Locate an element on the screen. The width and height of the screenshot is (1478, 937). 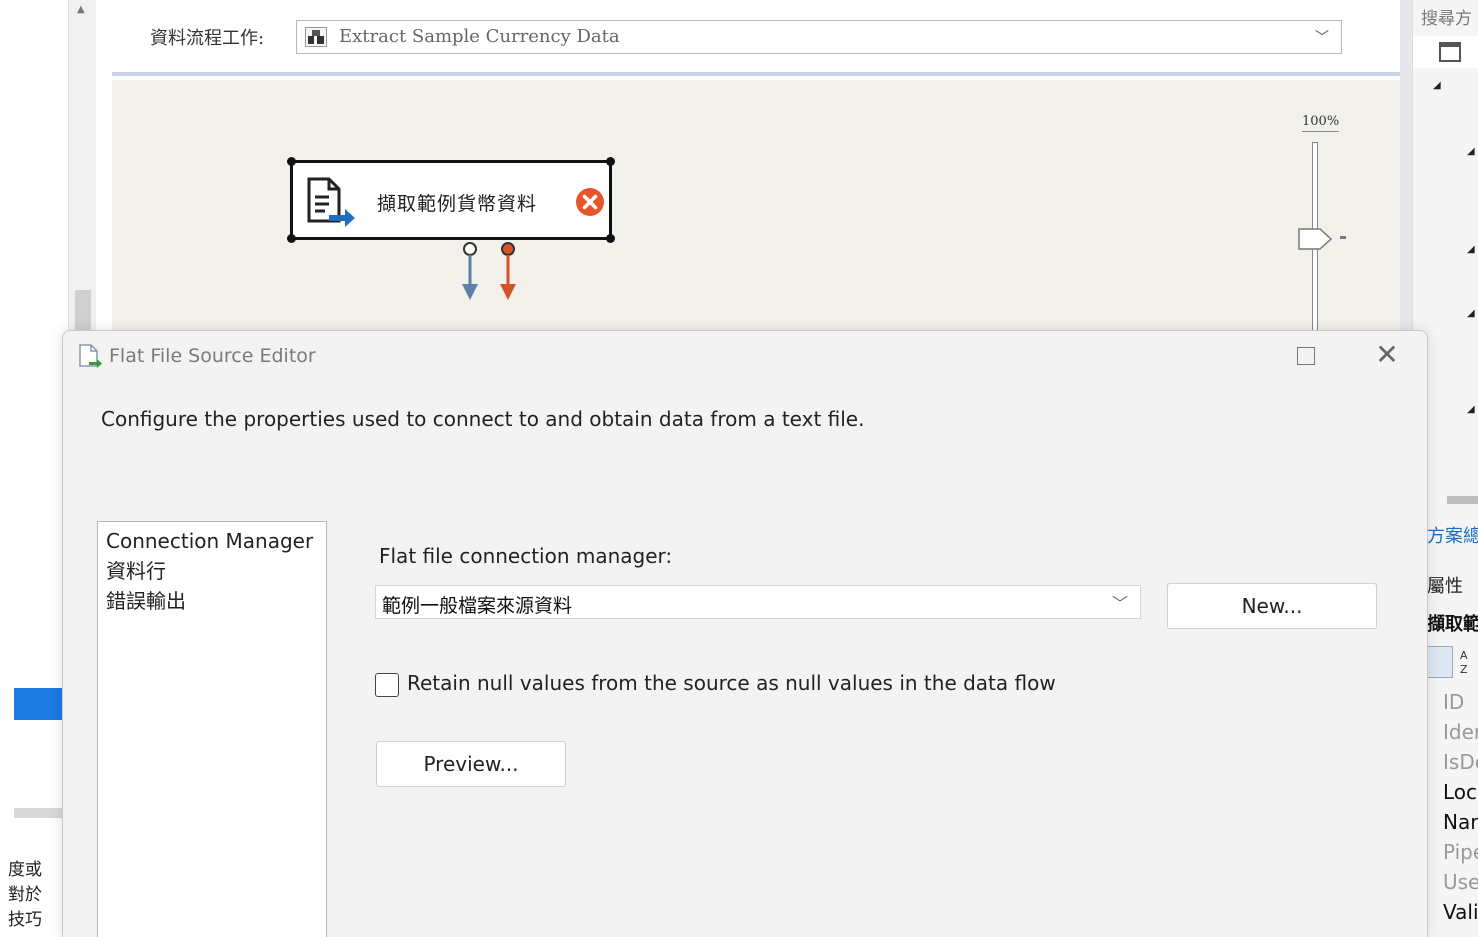
nav-item-columns: 資料行 is located at coordinates (212, 571).